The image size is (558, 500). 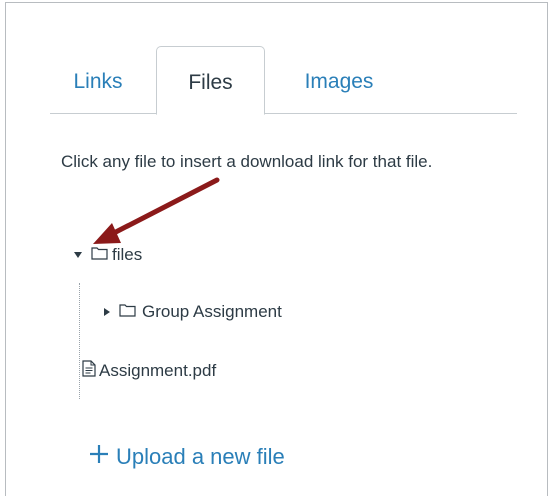 I want to click on tree-item-group-assignment-folder: Group Assignment, so click(x=193, y=312).